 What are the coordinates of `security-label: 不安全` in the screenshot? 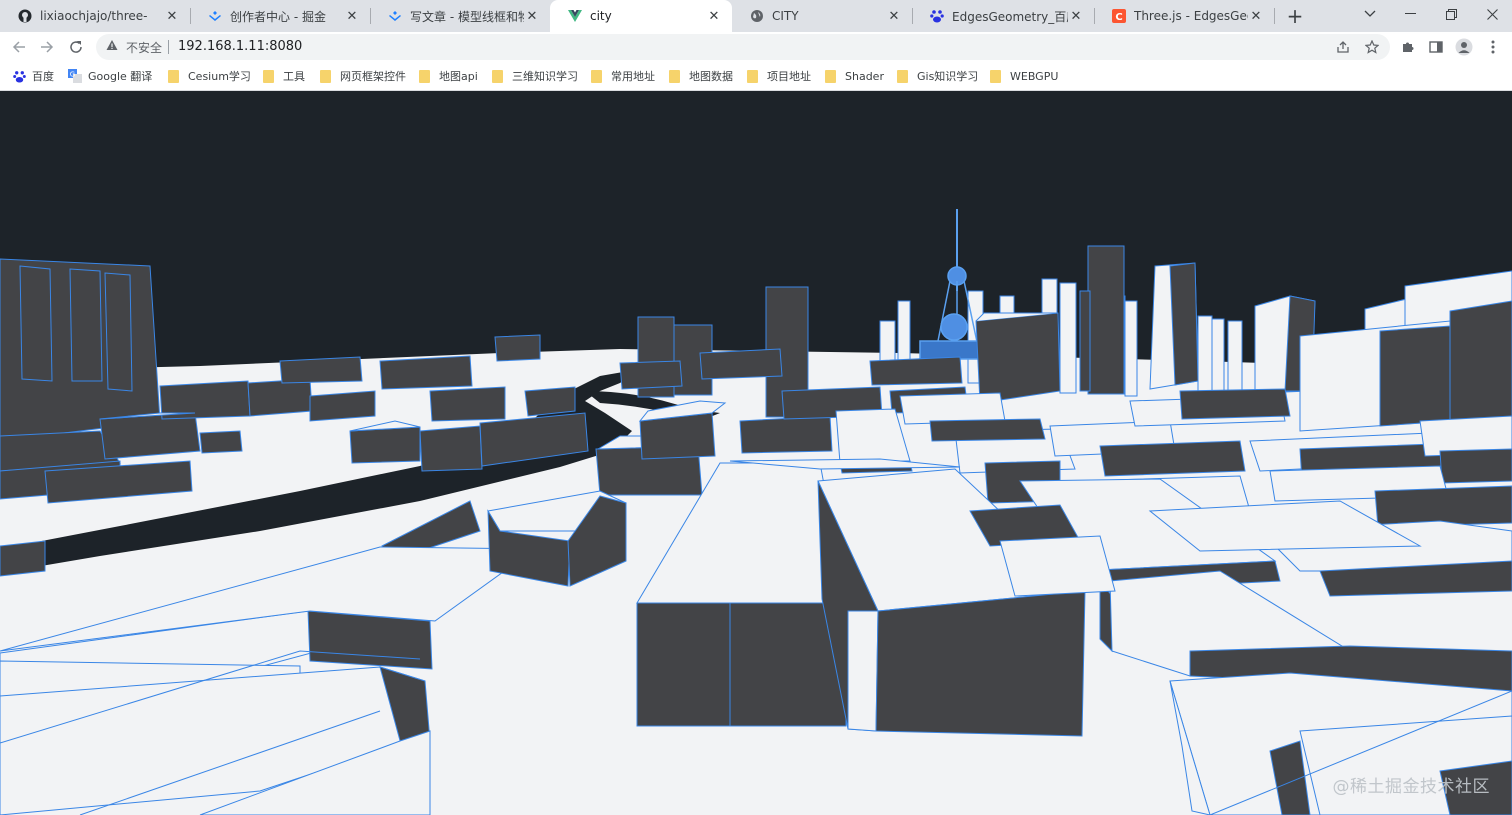 It's located at (144, 47).